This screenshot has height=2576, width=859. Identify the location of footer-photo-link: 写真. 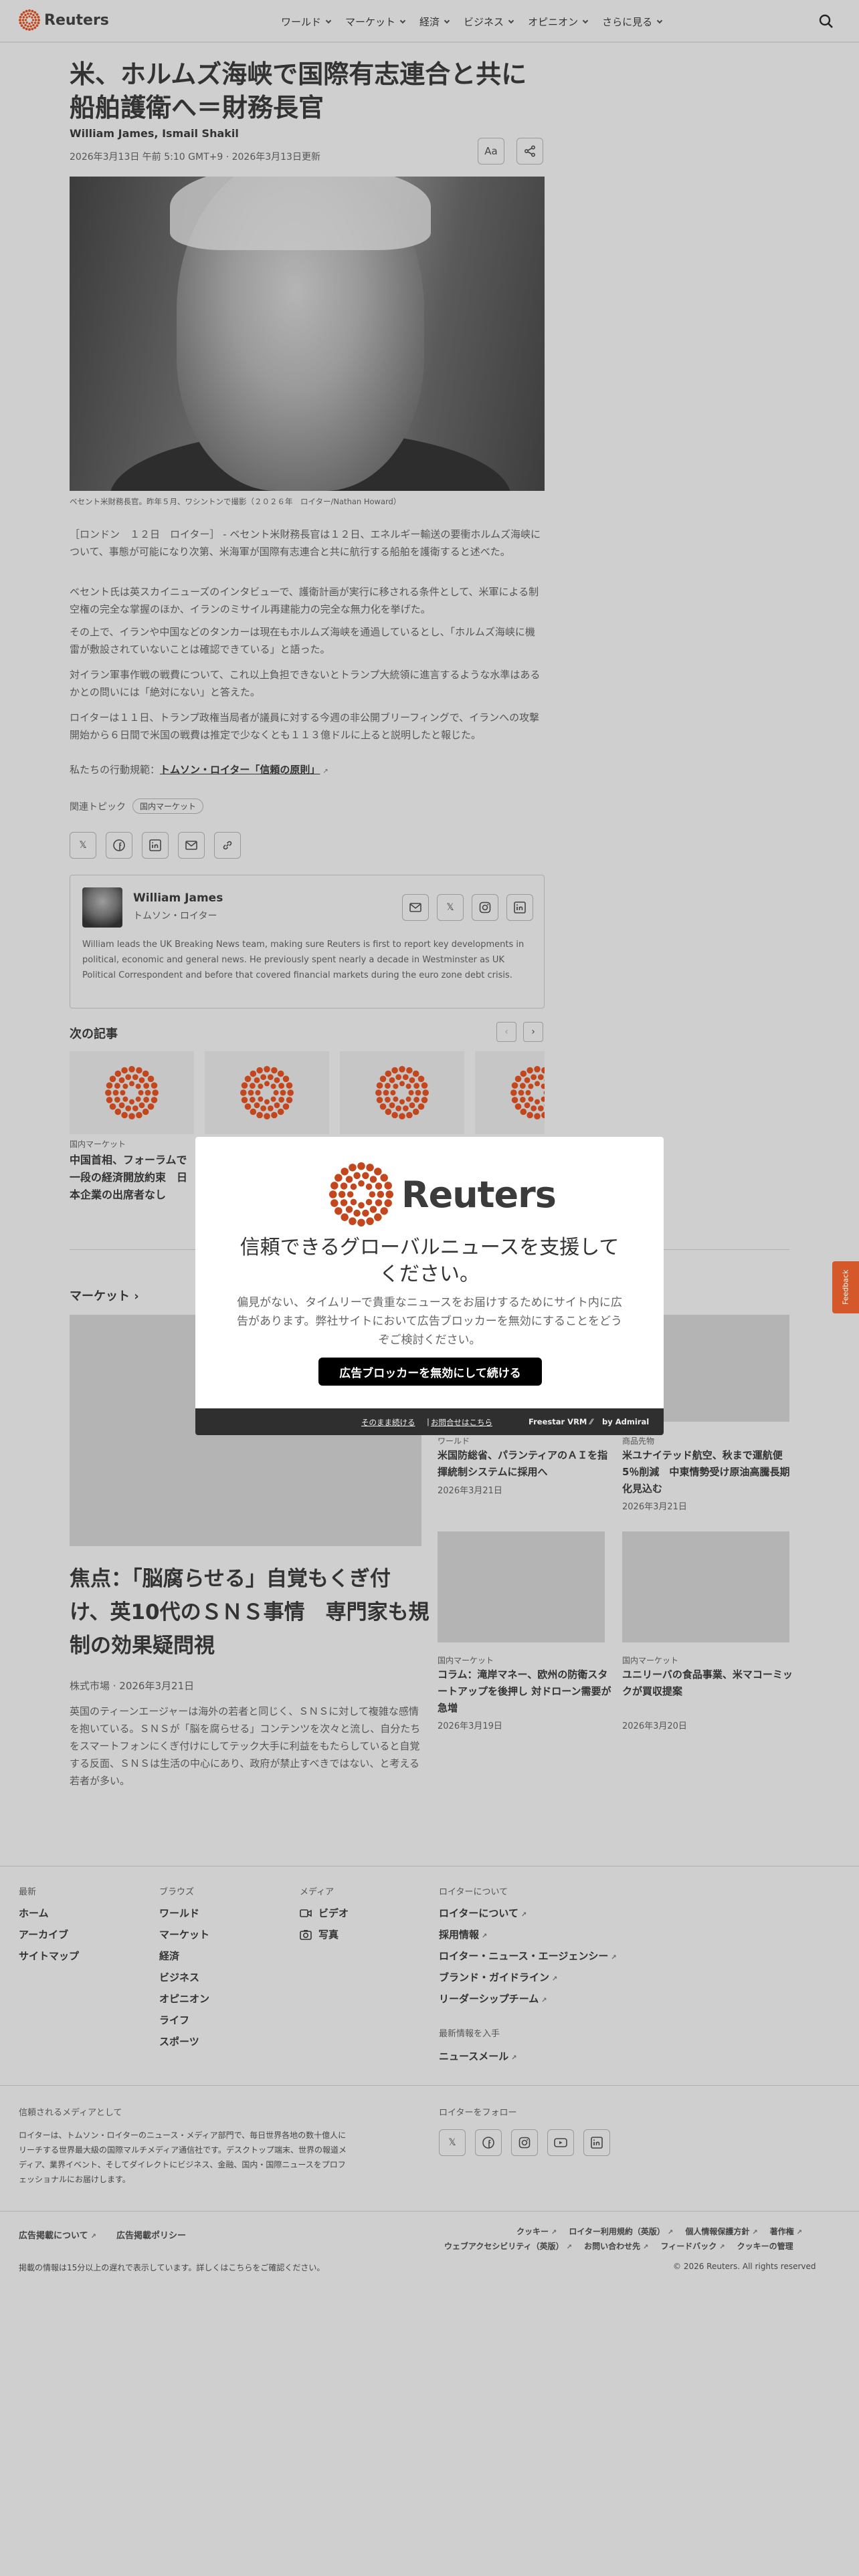
(319, 1934).